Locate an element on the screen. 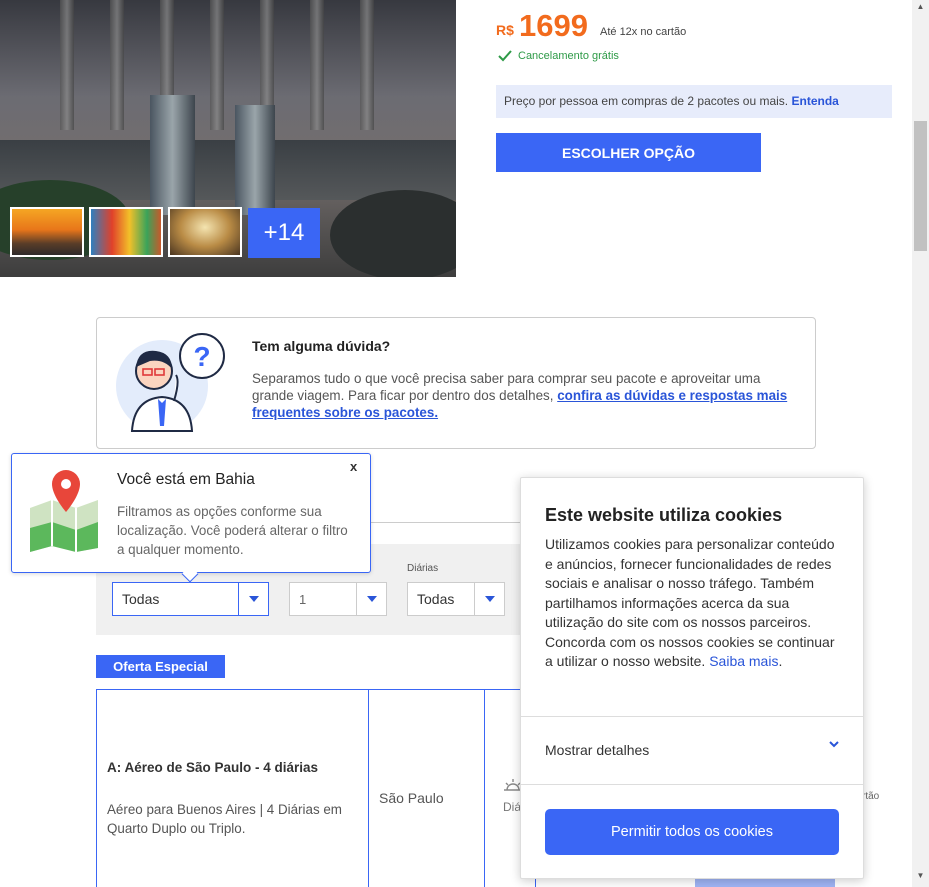 The height and width of the screenshot is (887, 929). diarias-select: Todas is located at coordinates (456, 599).